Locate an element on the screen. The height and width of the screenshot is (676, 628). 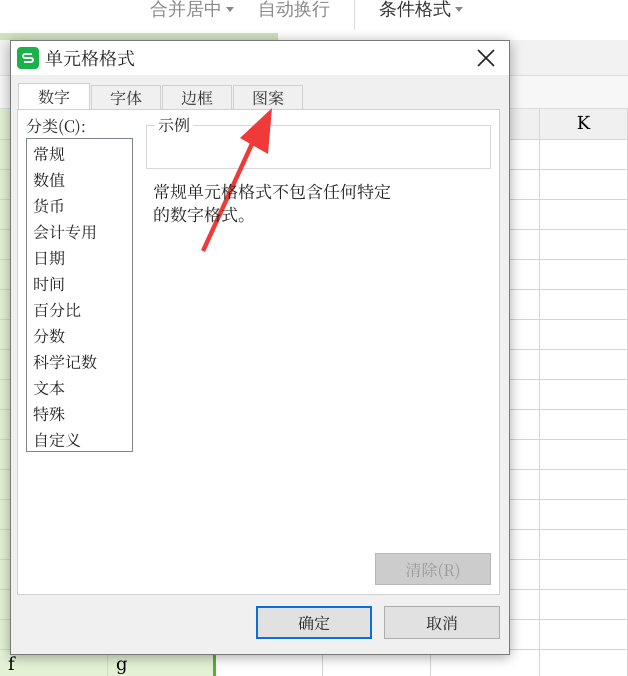
list-item: 文本 is located at coordinates (79, 388).